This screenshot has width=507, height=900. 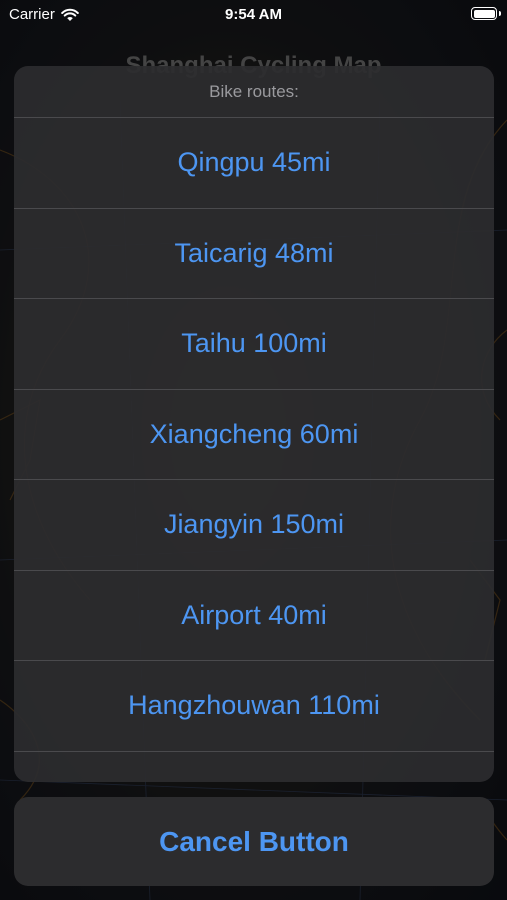 What do you see at coordinates (254, 435) in the screenshot?
I see `route-option-xiangcheng: Xiangcheng 60mi` at bounding box center [254, 435].